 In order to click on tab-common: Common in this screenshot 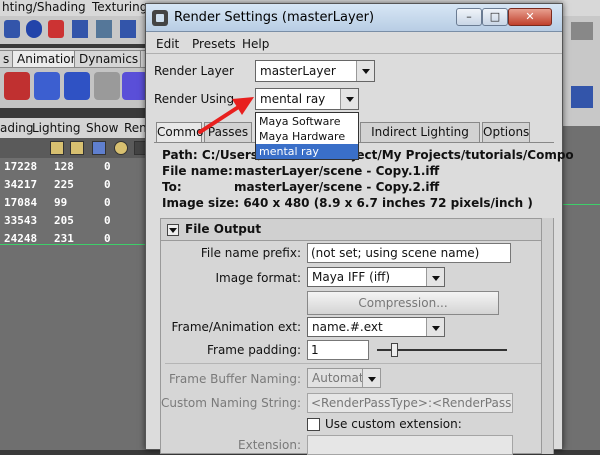, I will do `click(183, 132)`.